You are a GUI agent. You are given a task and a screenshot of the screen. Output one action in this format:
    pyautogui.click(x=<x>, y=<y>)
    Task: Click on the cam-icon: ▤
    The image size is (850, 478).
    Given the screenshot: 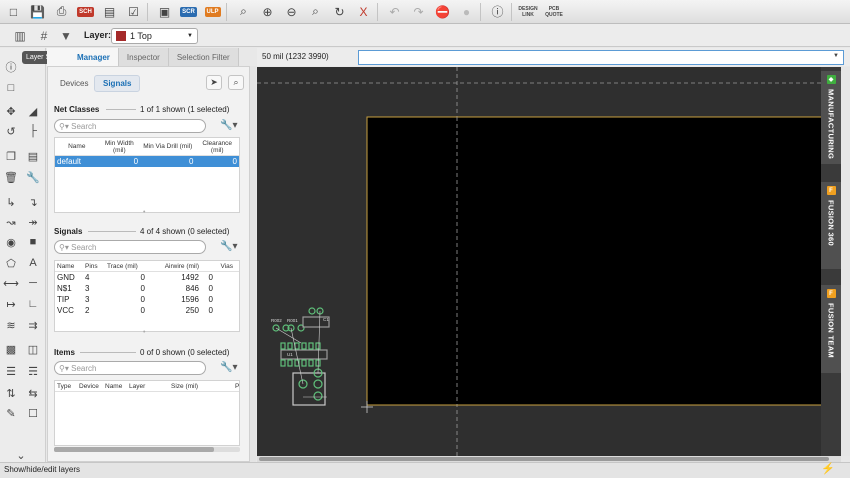 What is the action you would take?
    pyautogui.click(x=109, y=12)
    